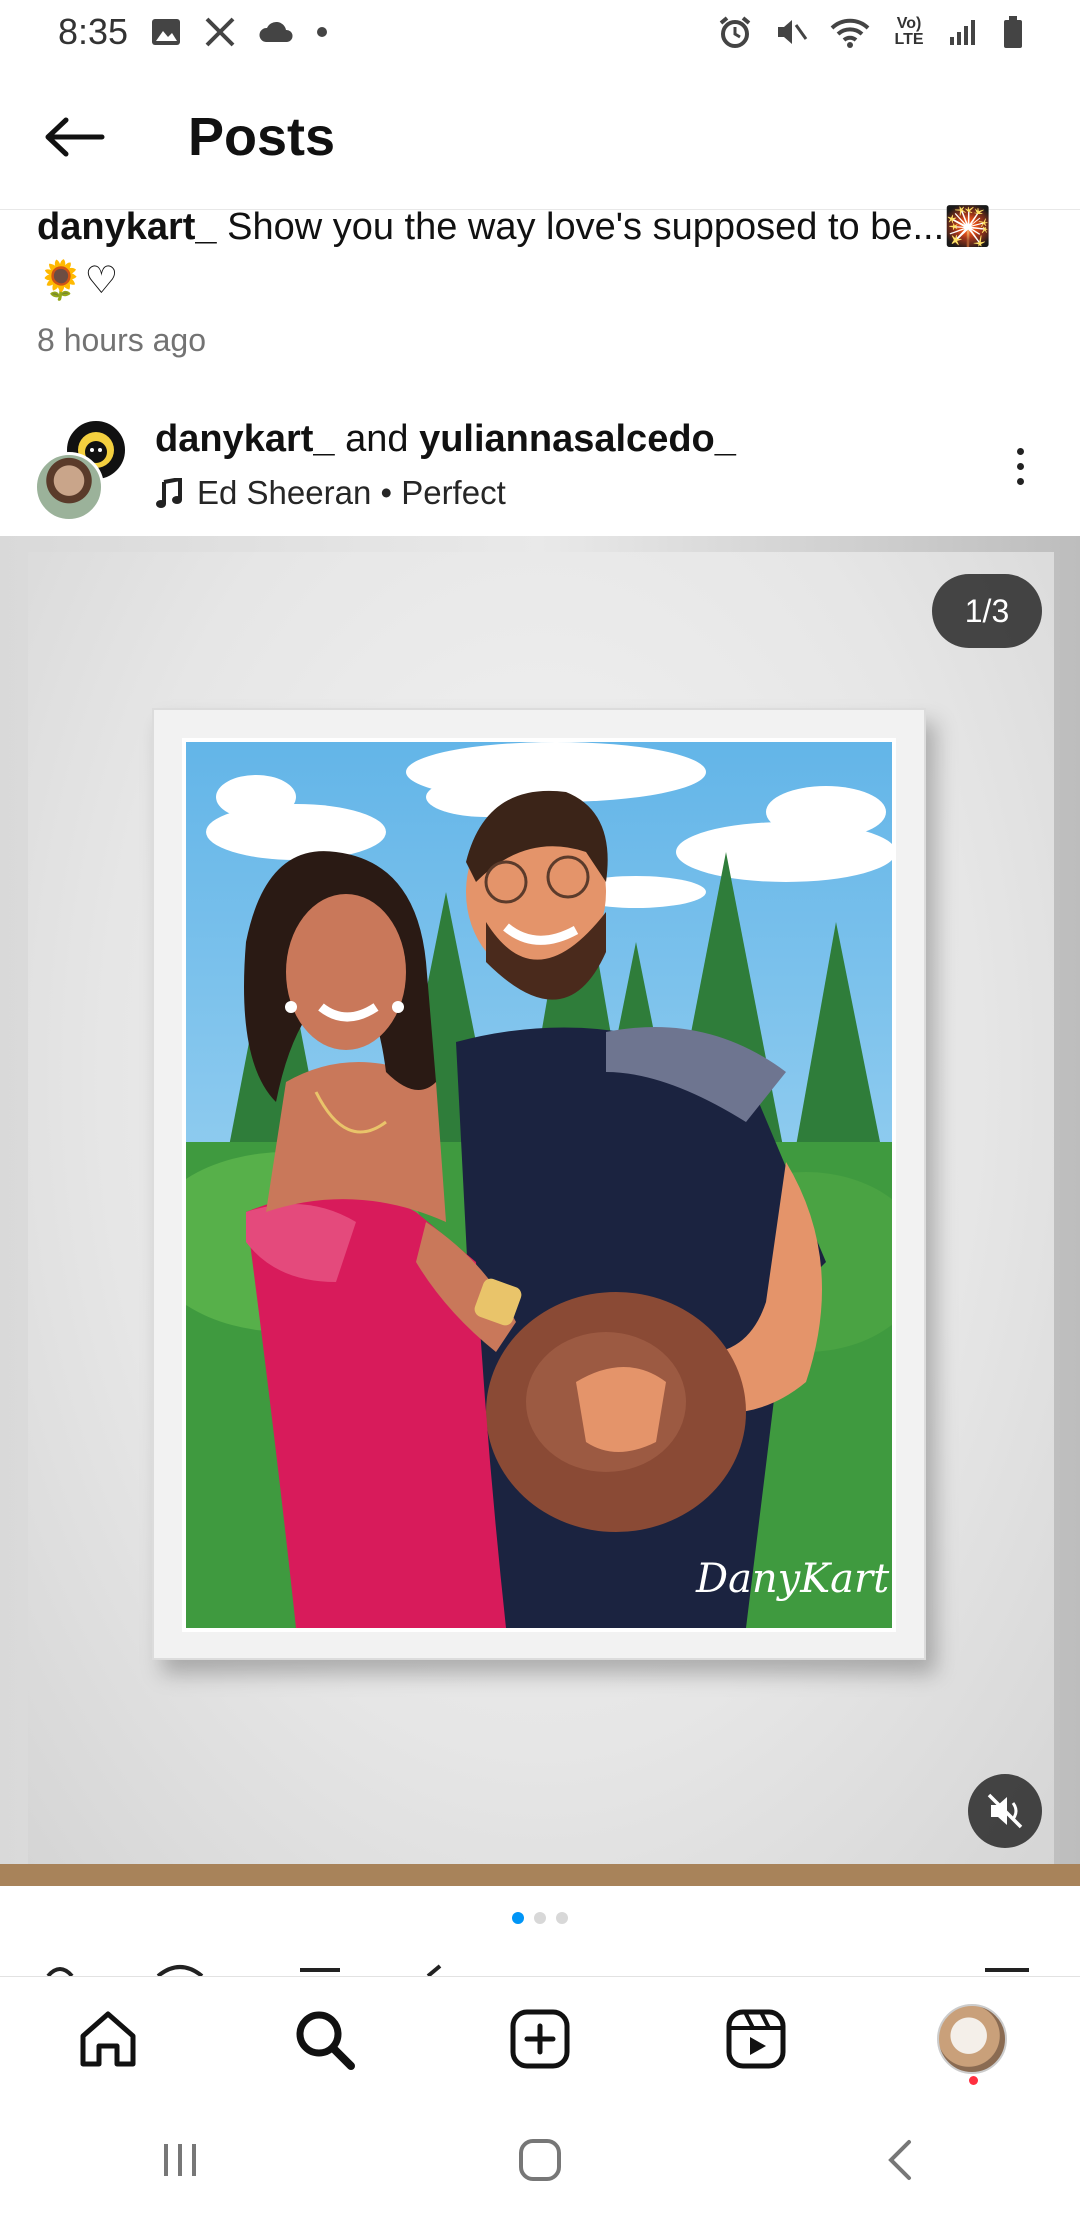 This screenshot has width=1080, height=2220. What do you see at coordinates (245, 439) in the screenshot?
I see `author-username: danykart_` at bounding box center [245, 439].